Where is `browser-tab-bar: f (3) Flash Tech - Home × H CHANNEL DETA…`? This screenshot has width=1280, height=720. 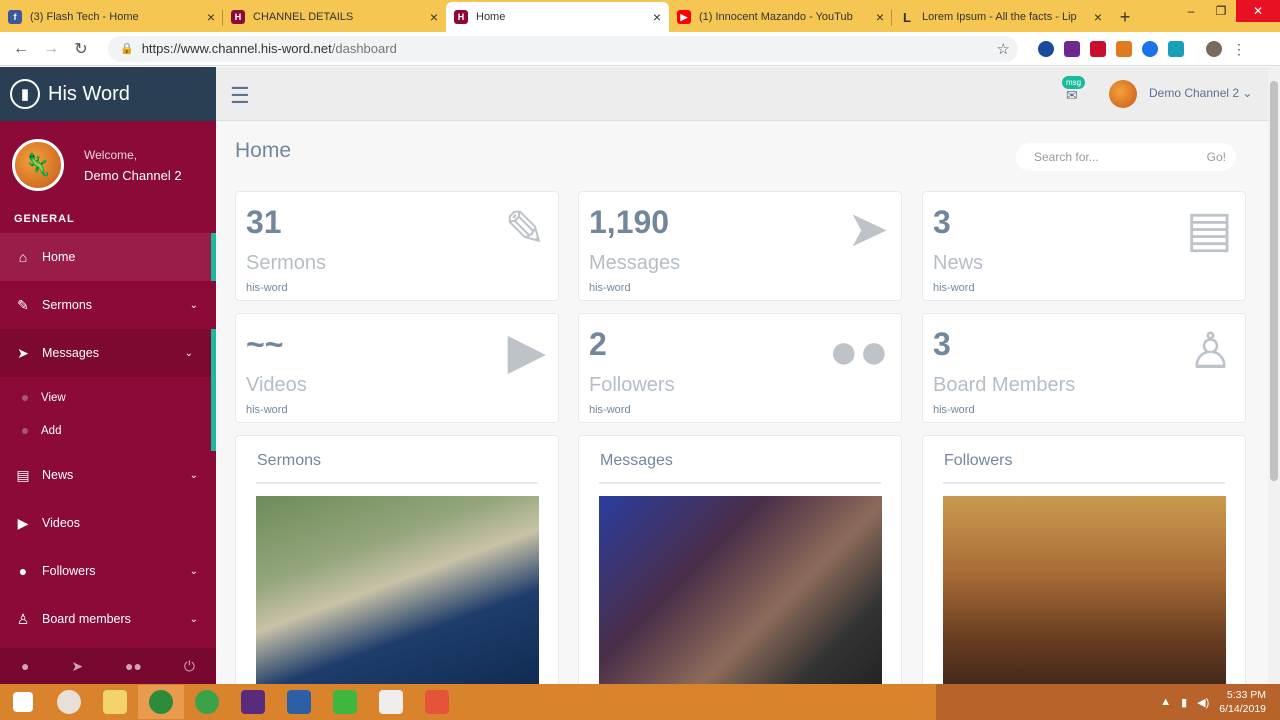 browser-tab-bar: f (3) Flash Tech - Home × H CHANNEL DETA… is located at coordinates (640, 16).